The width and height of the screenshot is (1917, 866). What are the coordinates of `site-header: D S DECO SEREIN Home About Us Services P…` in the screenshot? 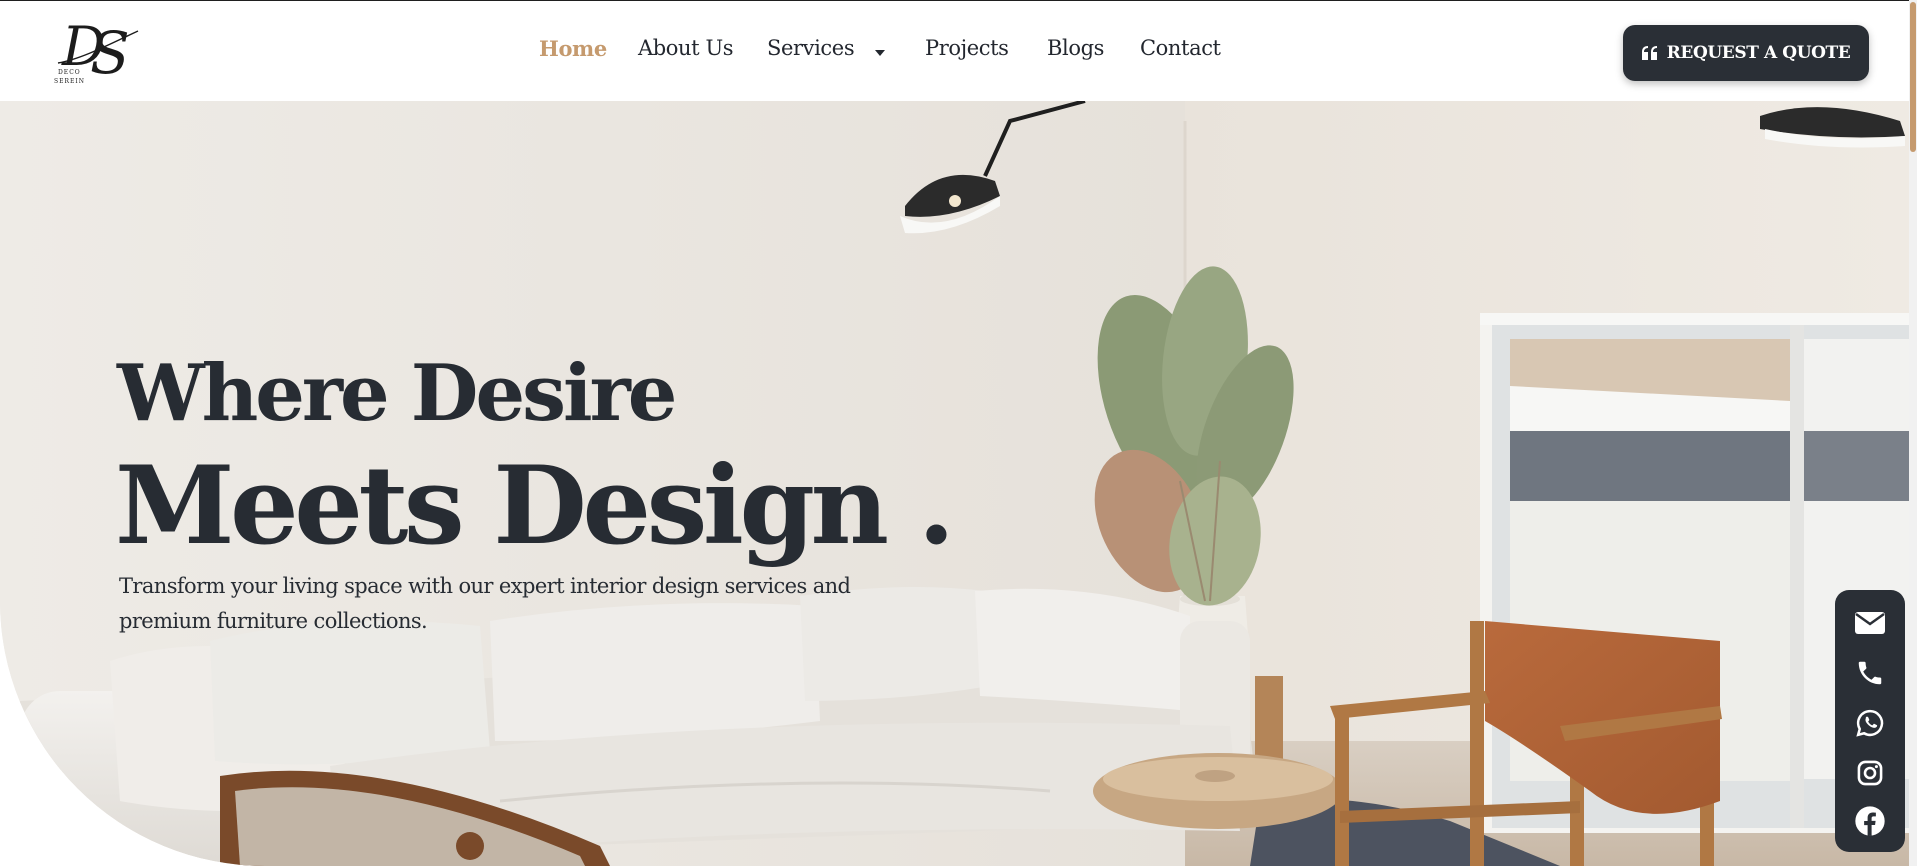 It's located at (958, 50).